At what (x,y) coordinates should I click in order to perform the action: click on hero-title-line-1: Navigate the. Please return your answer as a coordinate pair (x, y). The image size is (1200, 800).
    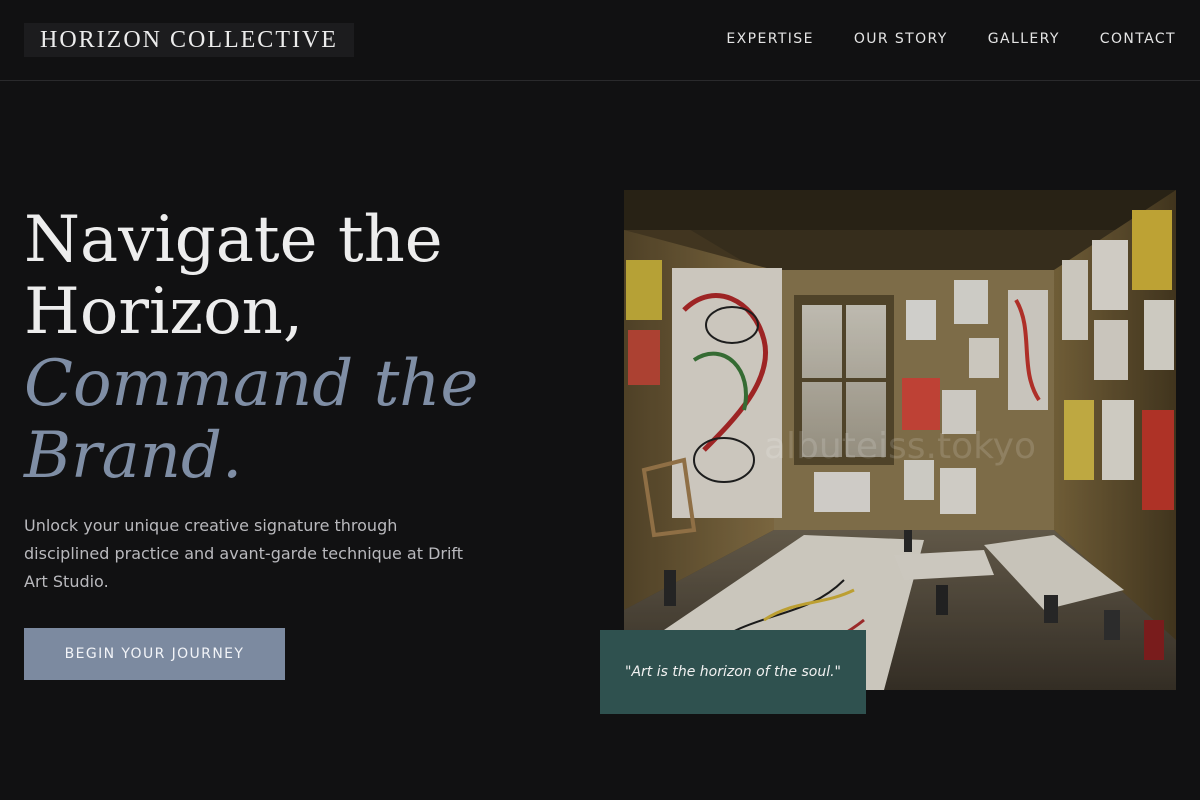
    Looking at the image, I should click on (233, 240).